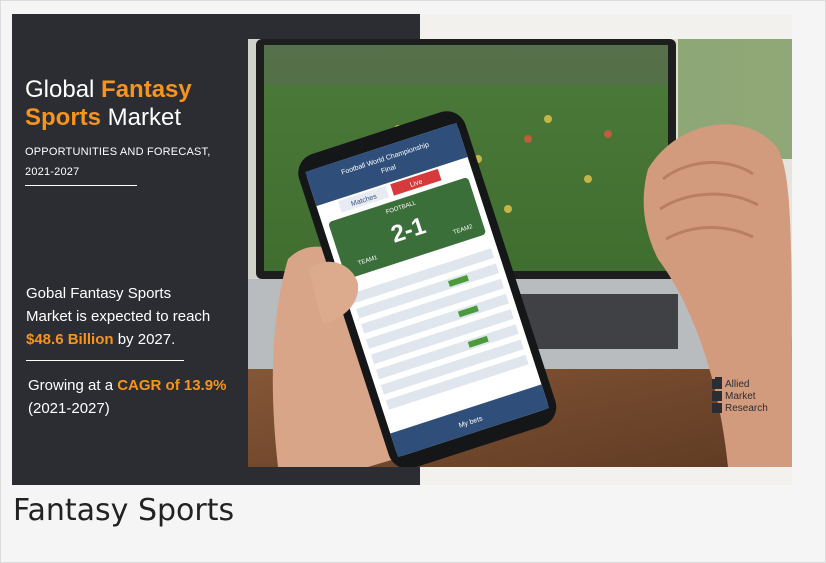  Describe the element at coordinates (118, 152) in the screenshot. I see `subtitle-line-1: OPPORTUNITIES AND FORECAST,` at that location.